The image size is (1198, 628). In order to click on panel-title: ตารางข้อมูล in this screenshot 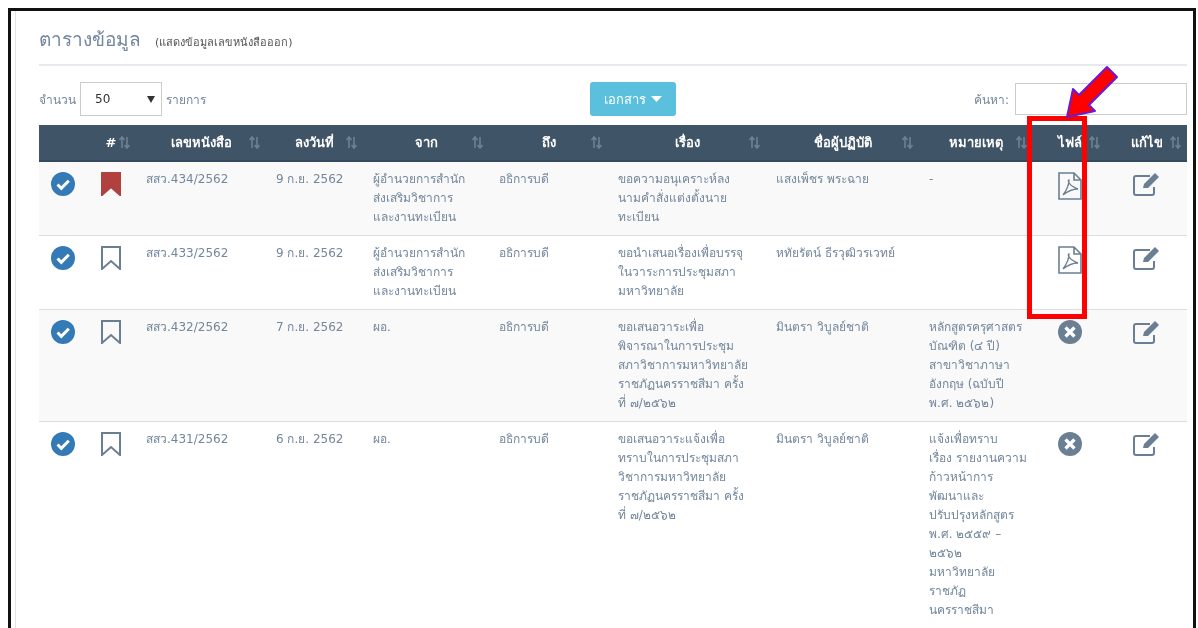, I will do `click(90, 40)`.